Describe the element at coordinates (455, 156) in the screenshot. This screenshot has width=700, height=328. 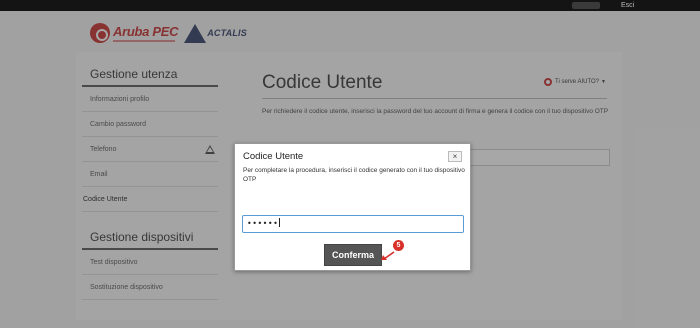
I see `close-button: ×` at that location.